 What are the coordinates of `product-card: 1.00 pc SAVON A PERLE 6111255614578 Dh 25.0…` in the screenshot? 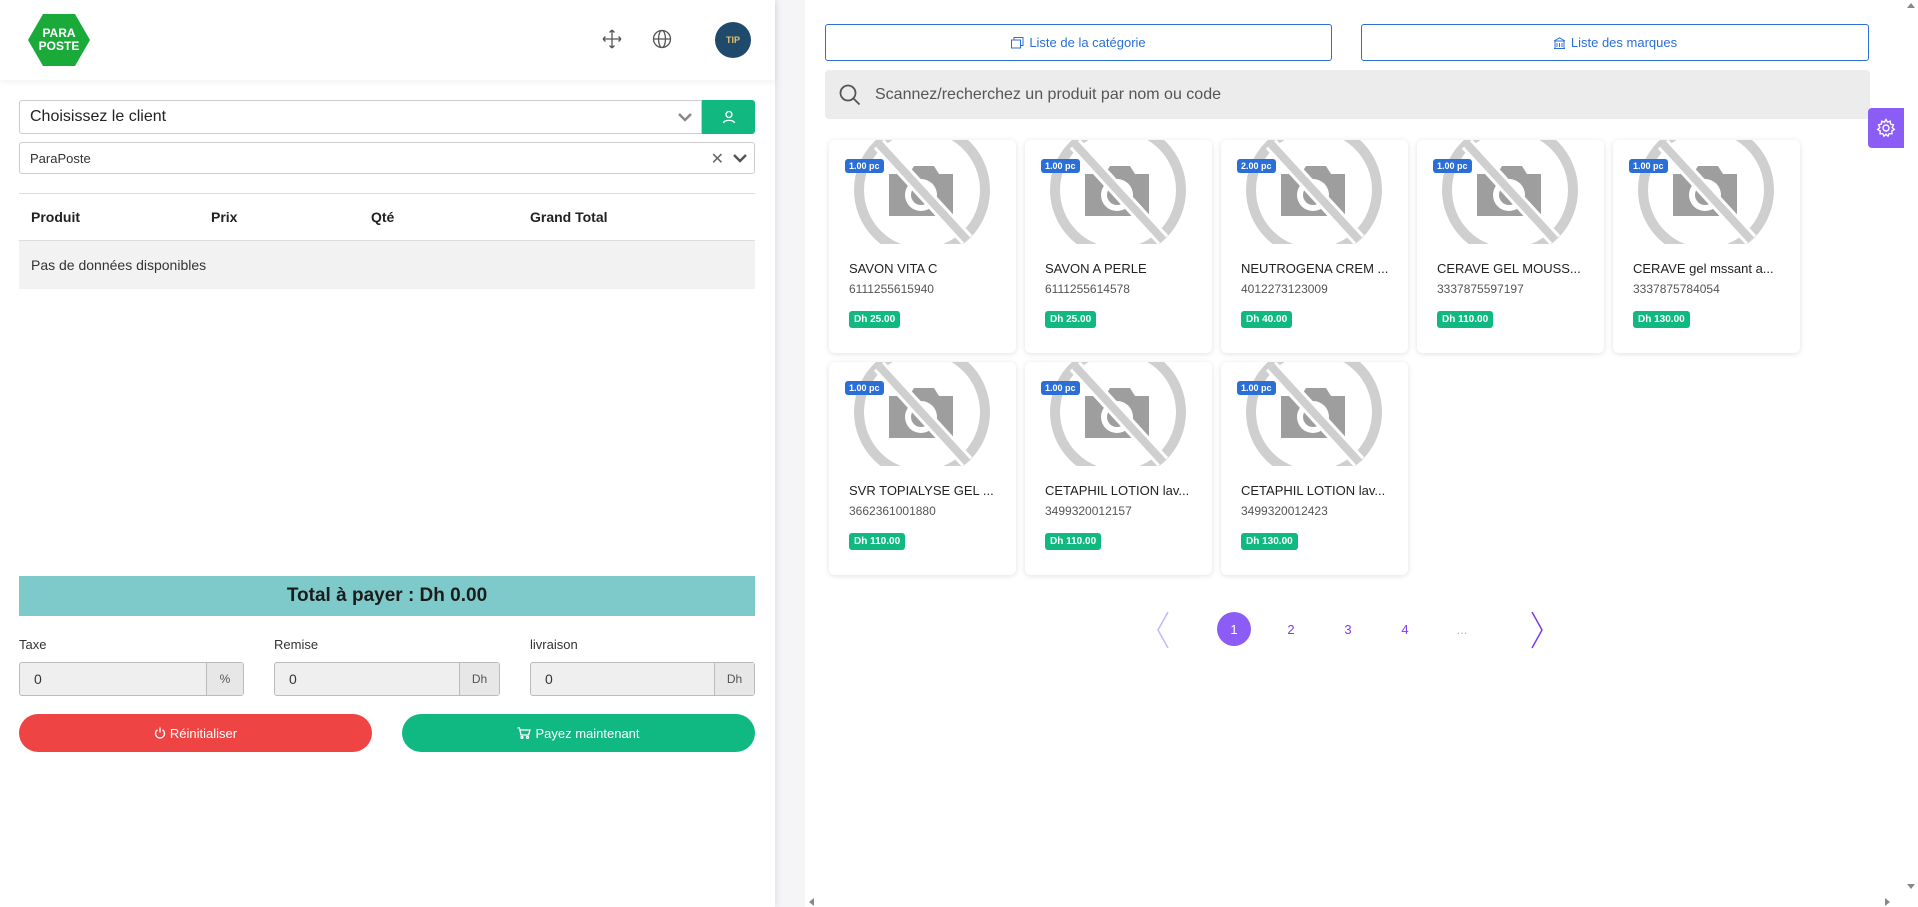 It's located at (1118, 246).